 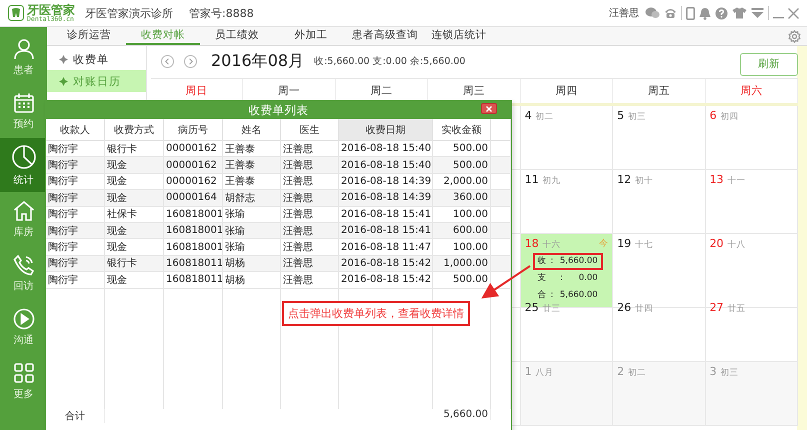 What do you see at coordinates (721, 13) in the screenshot?
I see `help-icon` at bounding box center [721, 13].